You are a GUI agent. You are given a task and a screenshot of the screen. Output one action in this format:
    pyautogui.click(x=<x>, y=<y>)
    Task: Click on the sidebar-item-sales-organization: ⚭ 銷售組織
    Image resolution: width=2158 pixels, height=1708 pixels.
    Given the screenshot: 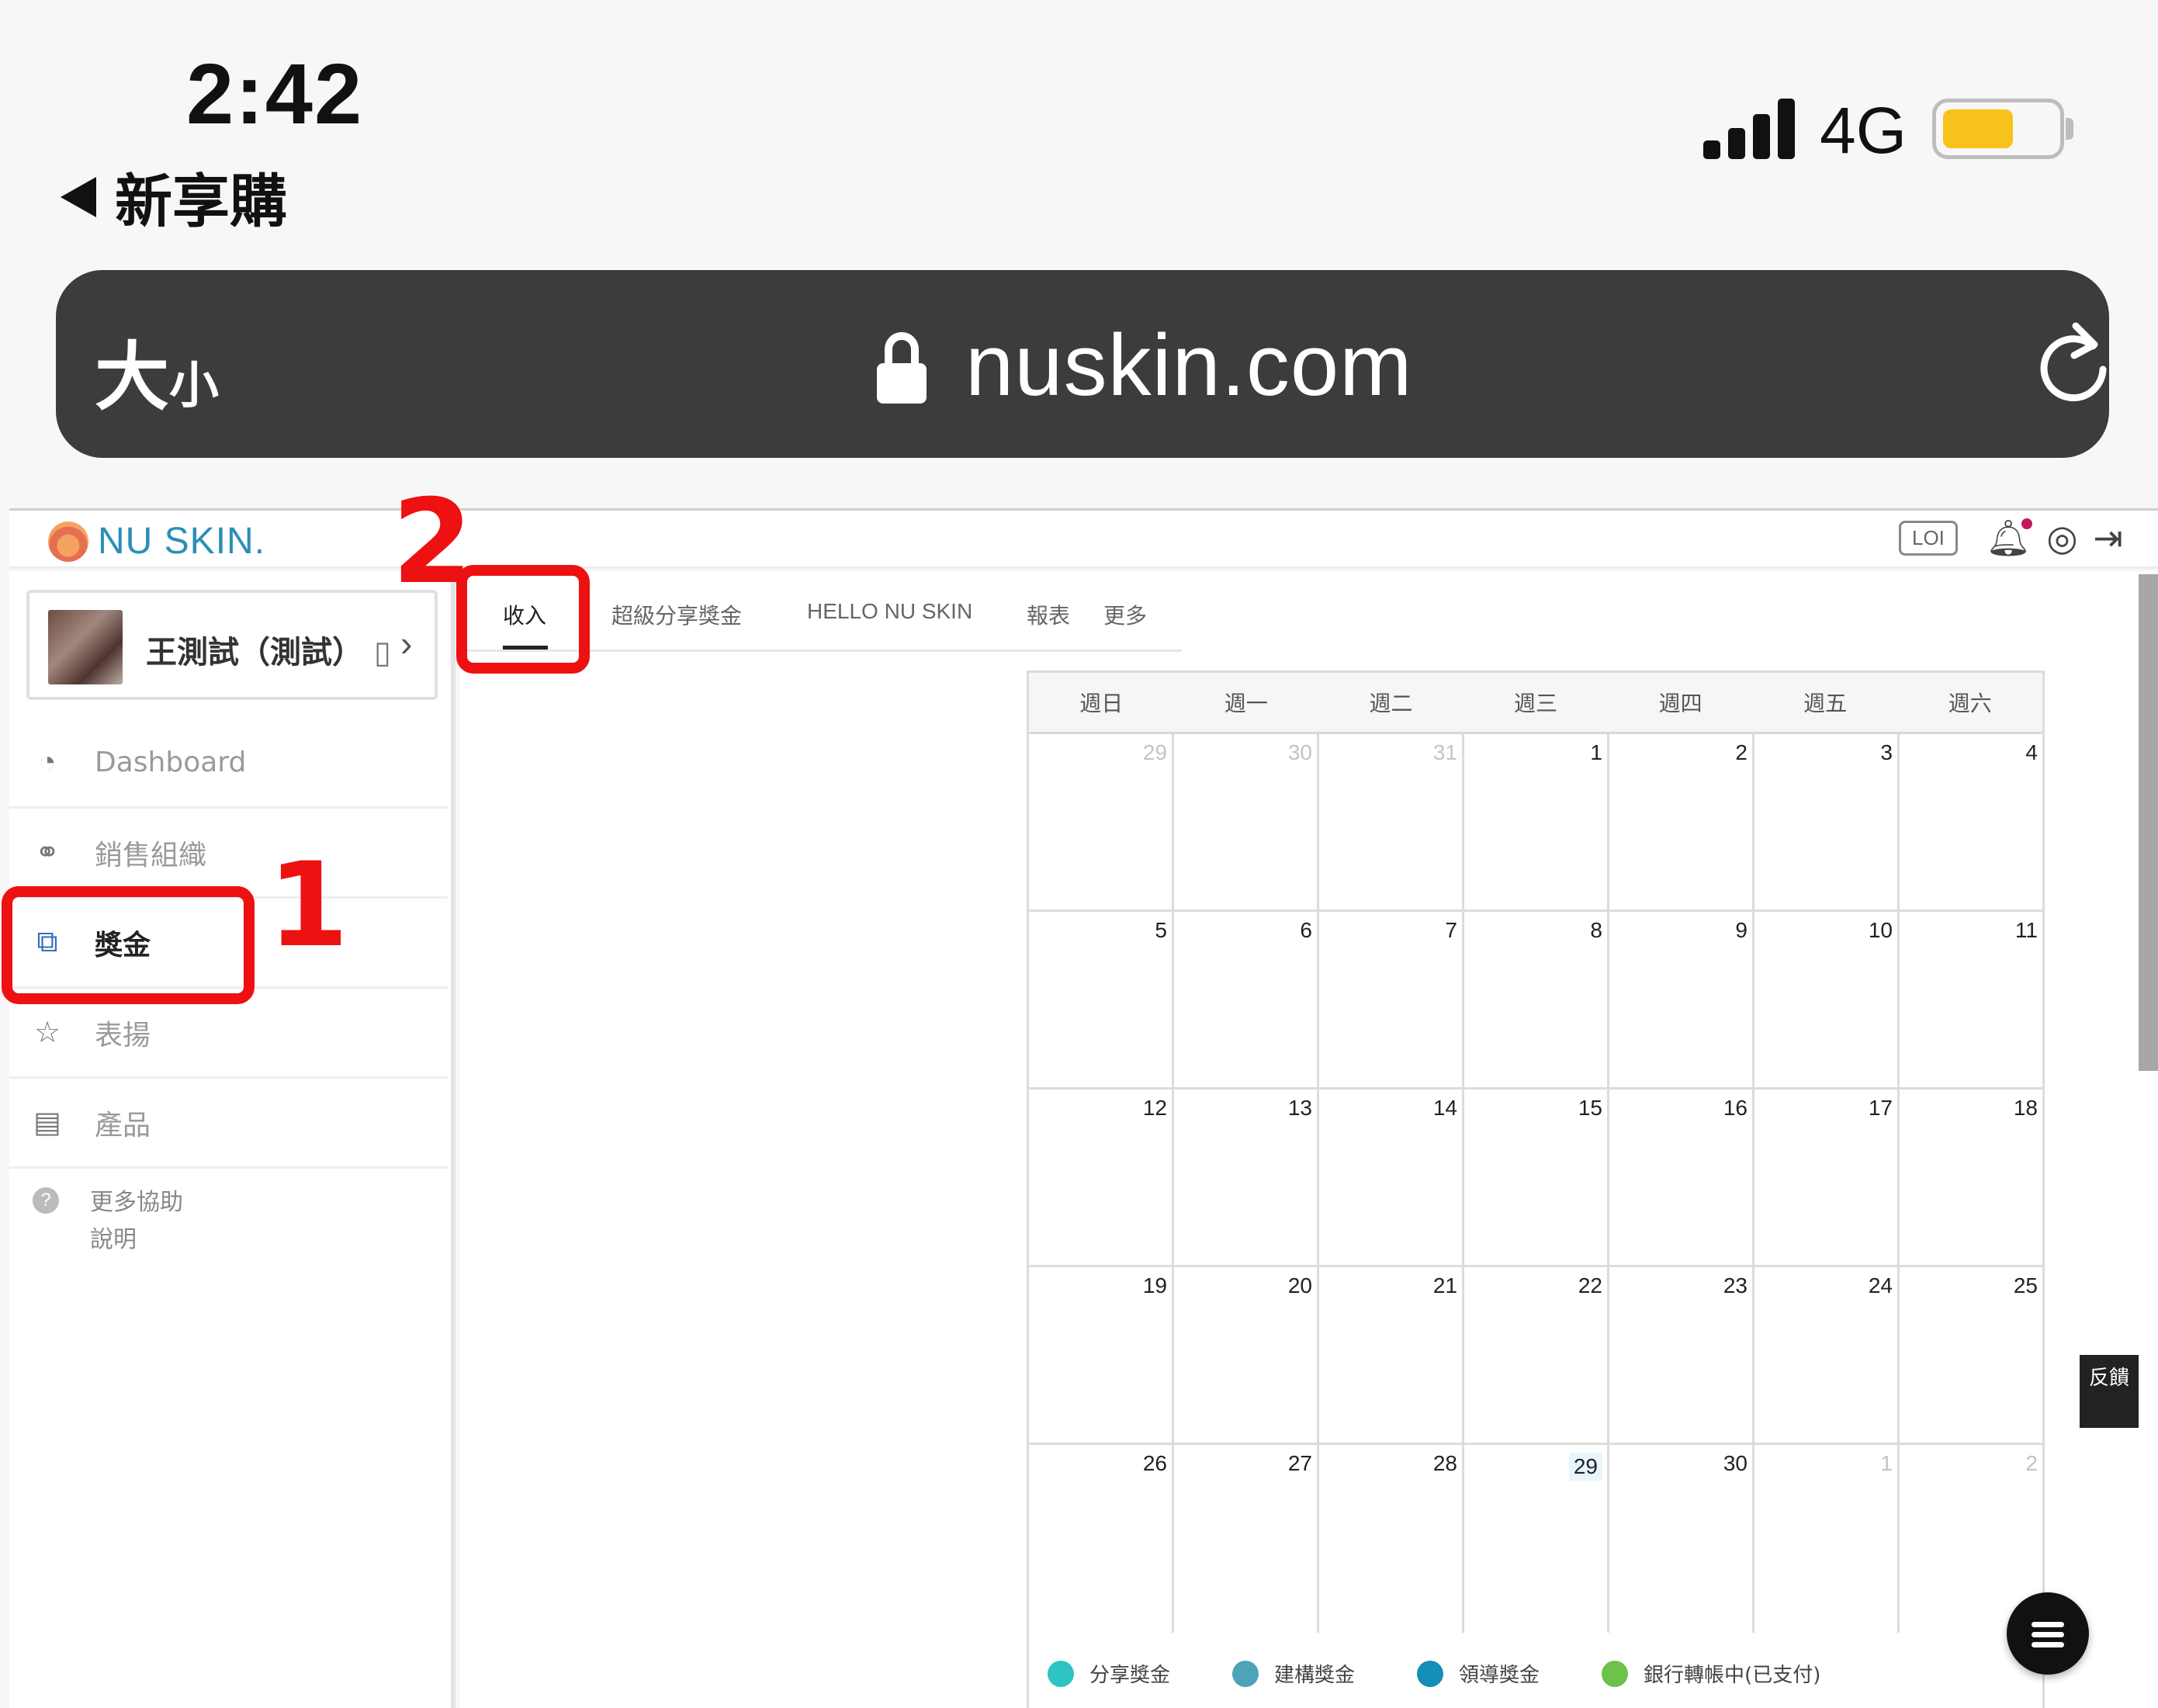 What is the action you would take?
    pyautogui.click(x=228, y=854)
    